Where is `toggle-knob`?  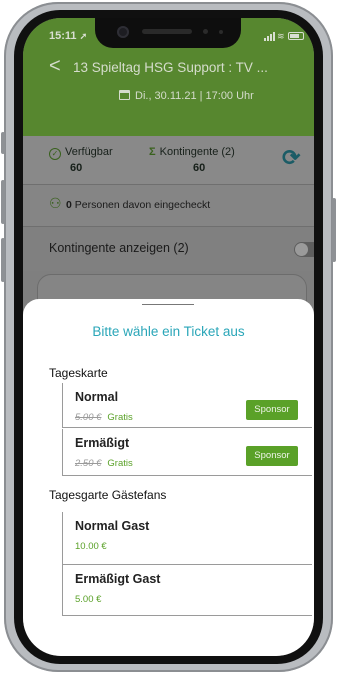 toggle-knob is located at coordinates (301, 249).